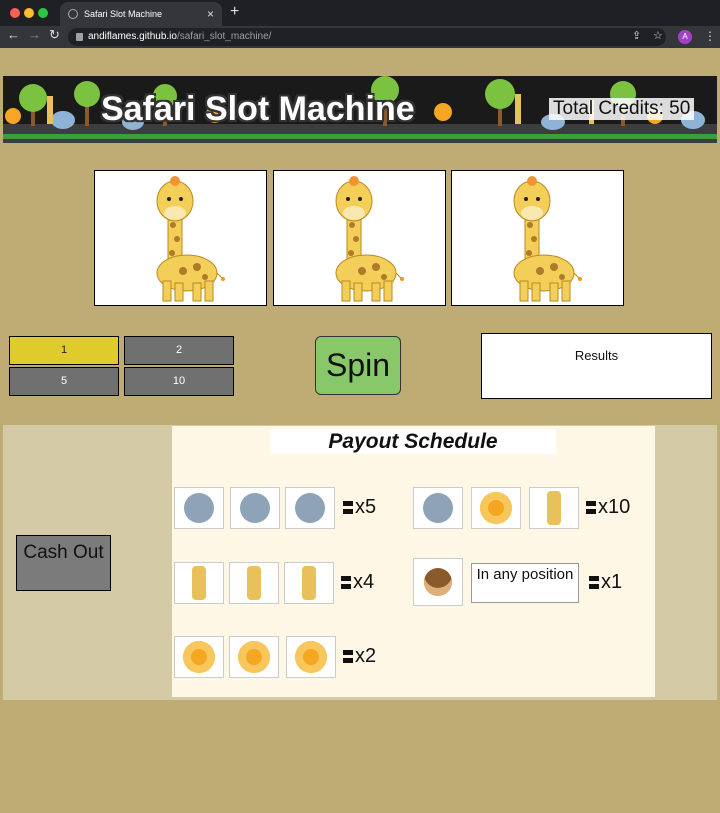 This screenshot has height=813, width=720. Describe the element at coordinates (15, 13) in the screenshot. I see `close-window-icon` at that location.